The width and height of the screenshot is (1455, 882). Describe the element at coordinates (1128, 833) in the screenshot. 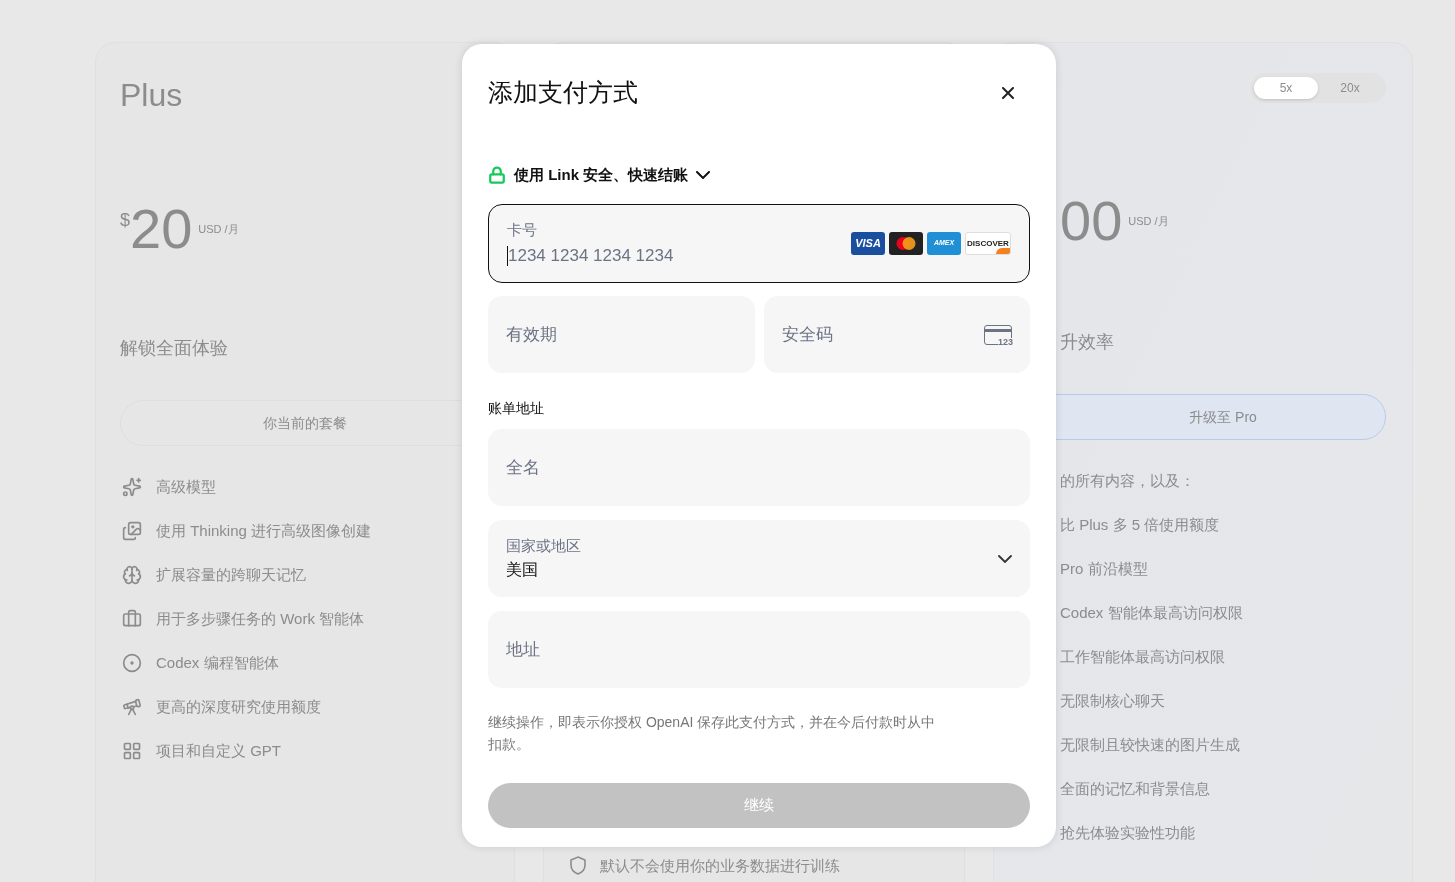

I see `feature-text: 抢先体验实验性功能` at that location.